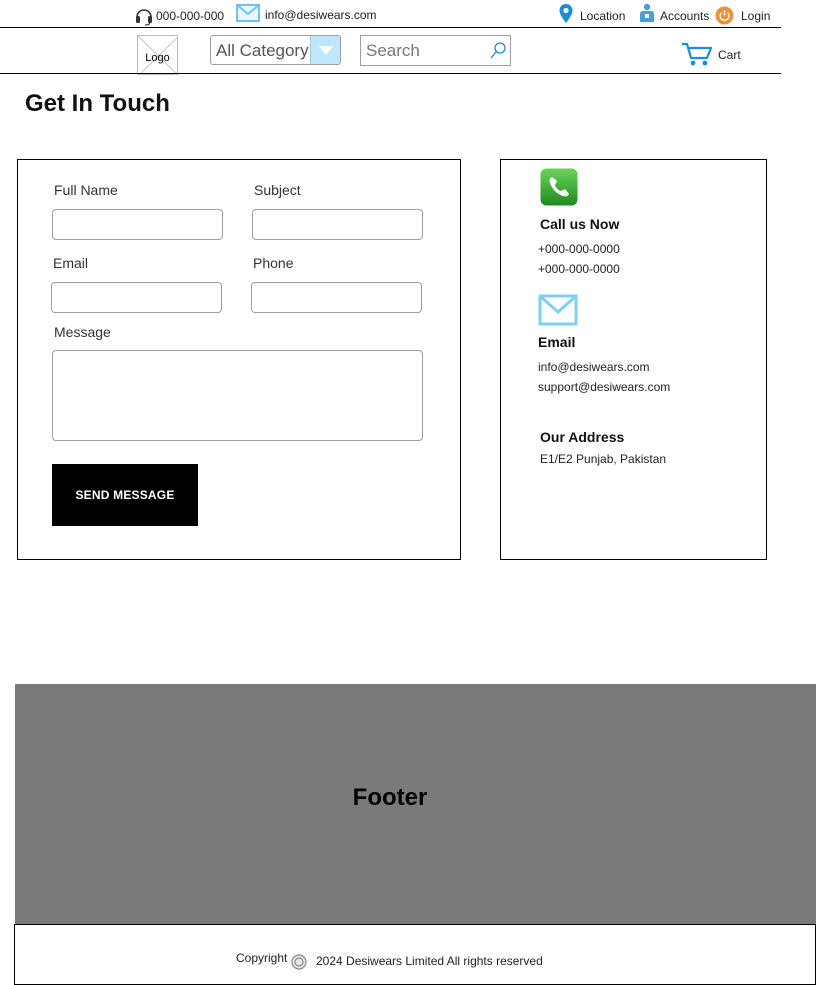  What do you see at coordinates (393, 50) in the screenshot?
I see `search-placeholder: Search` at bounding box center [393, 50].